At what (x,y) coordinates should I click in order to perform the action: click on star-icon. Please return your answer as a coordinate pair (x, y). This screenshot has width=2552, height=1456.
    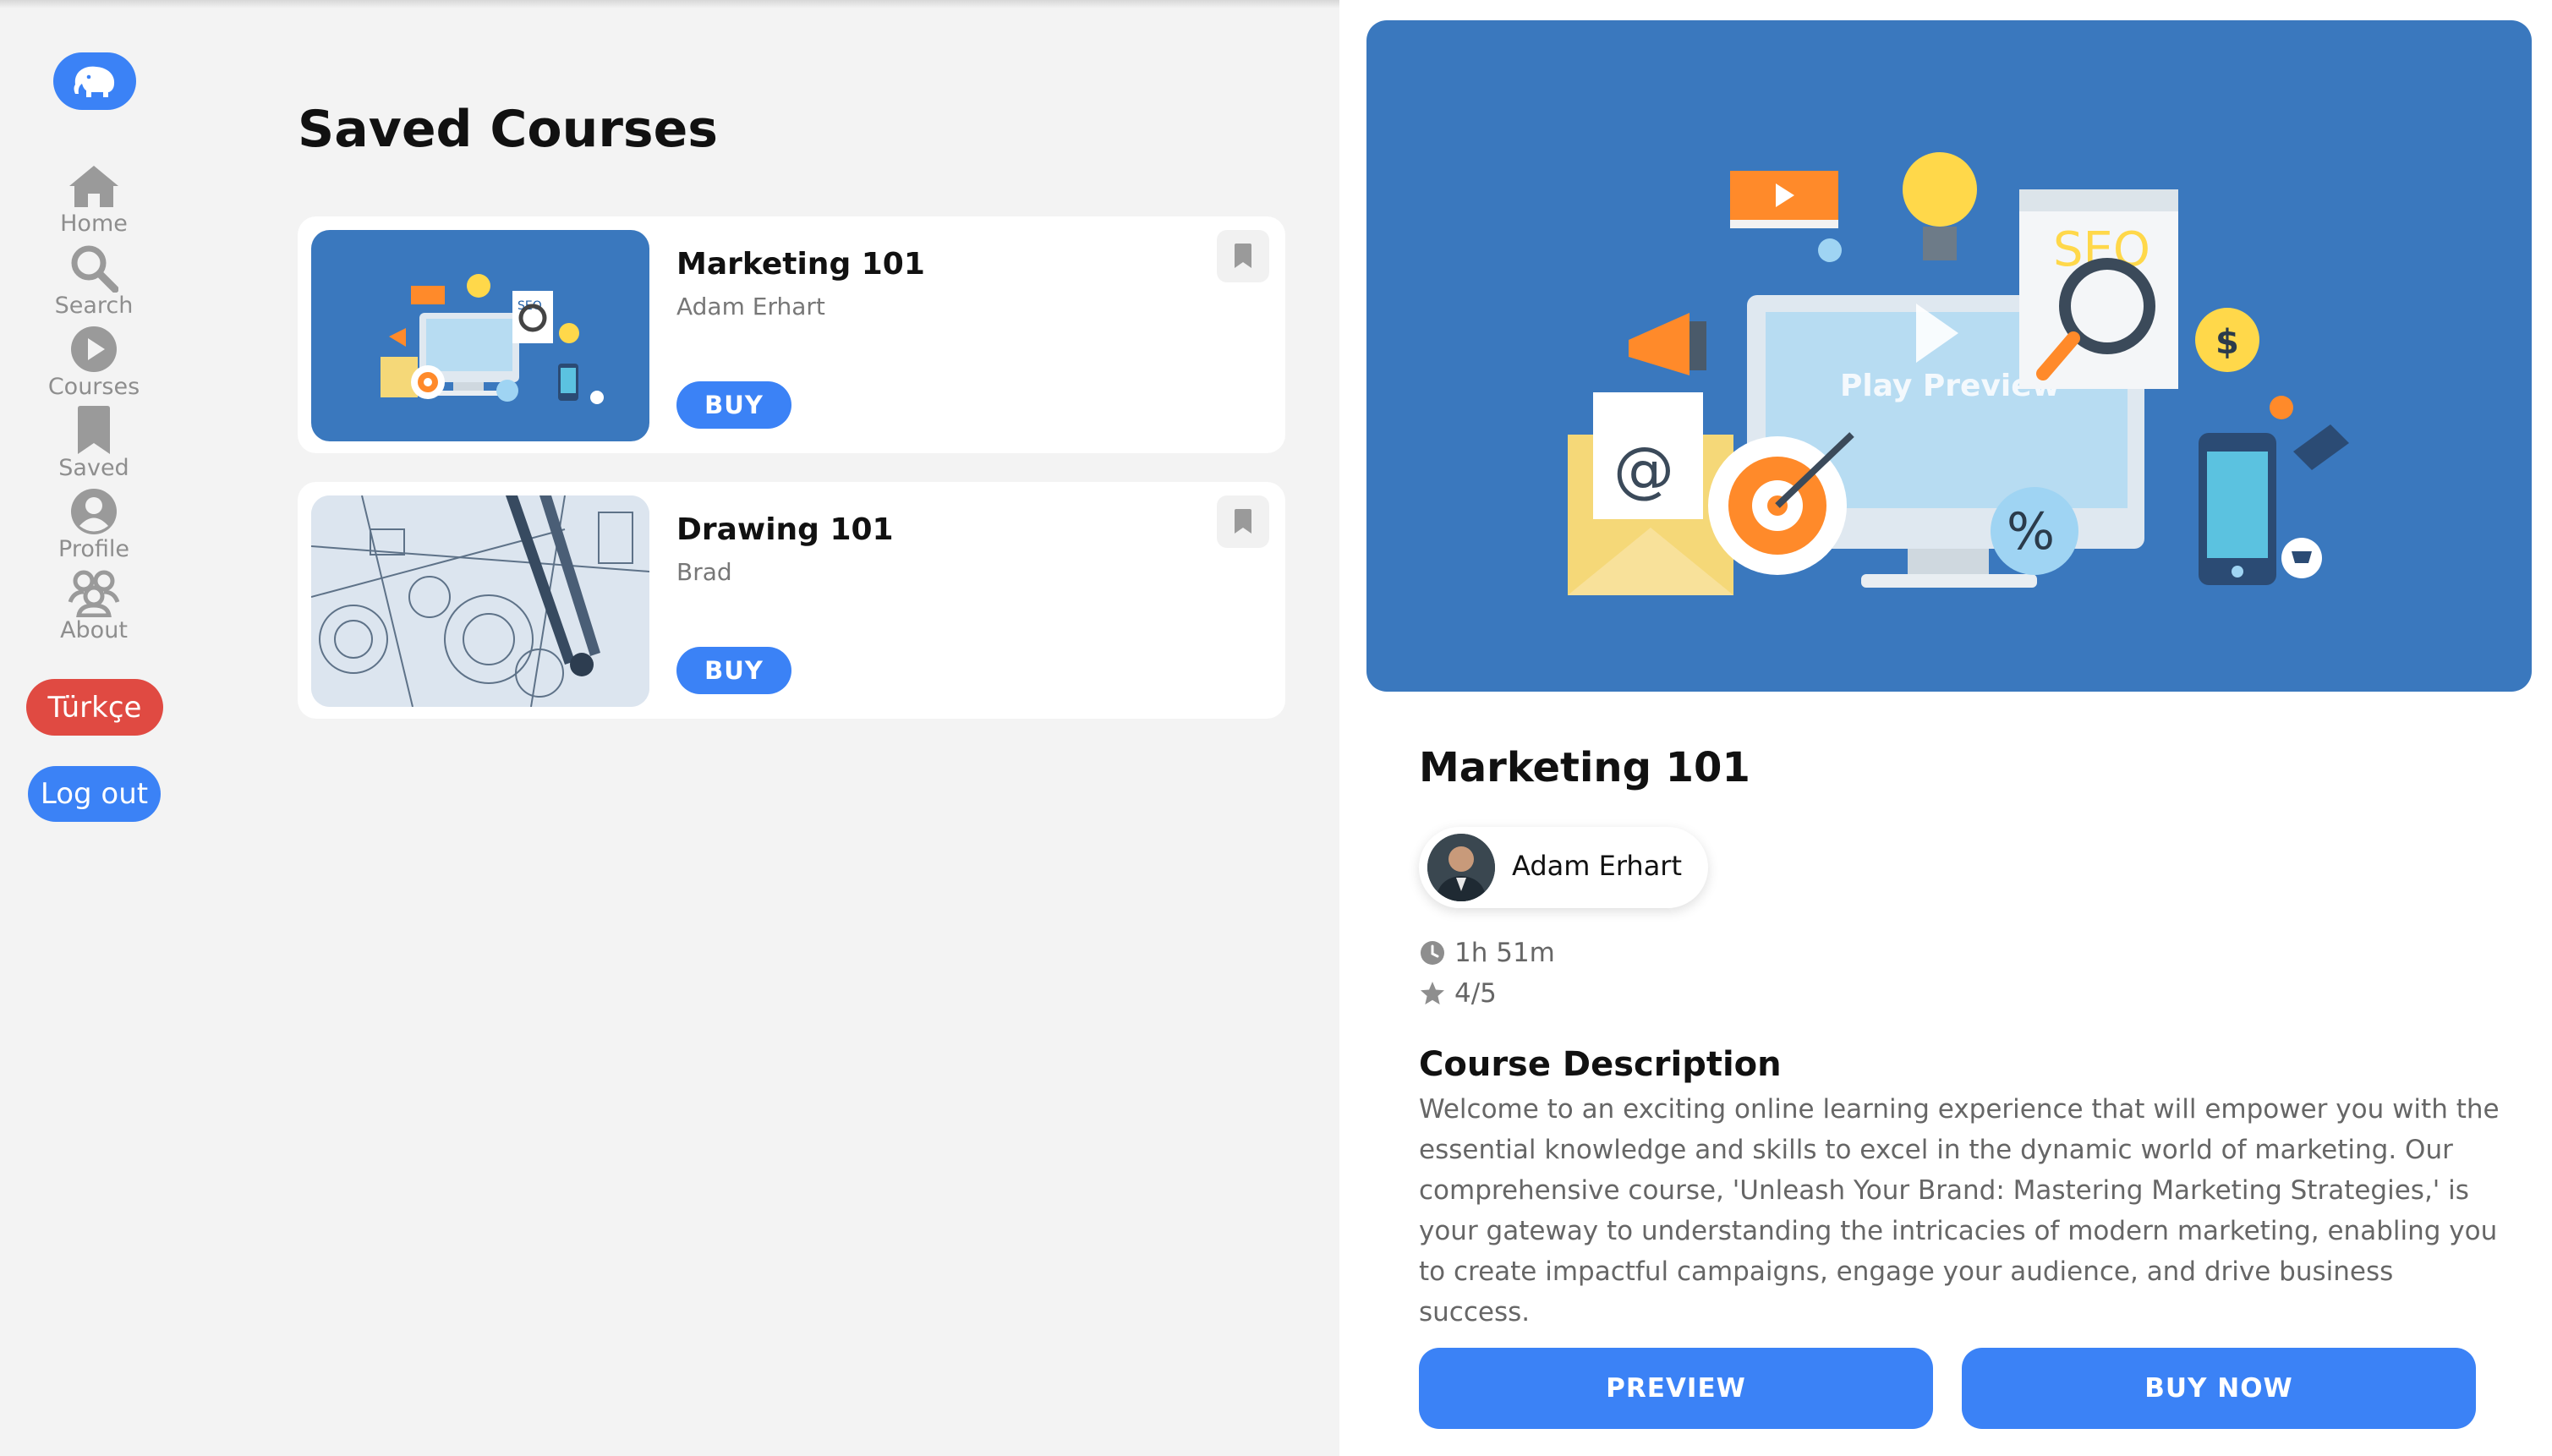
    Looking at the image, I should click on (1432, 993).